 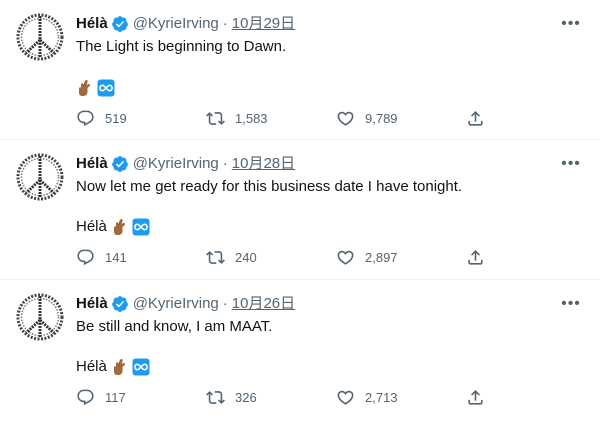 I want to click on retweet-button: 326, so click(x=271, y=397).